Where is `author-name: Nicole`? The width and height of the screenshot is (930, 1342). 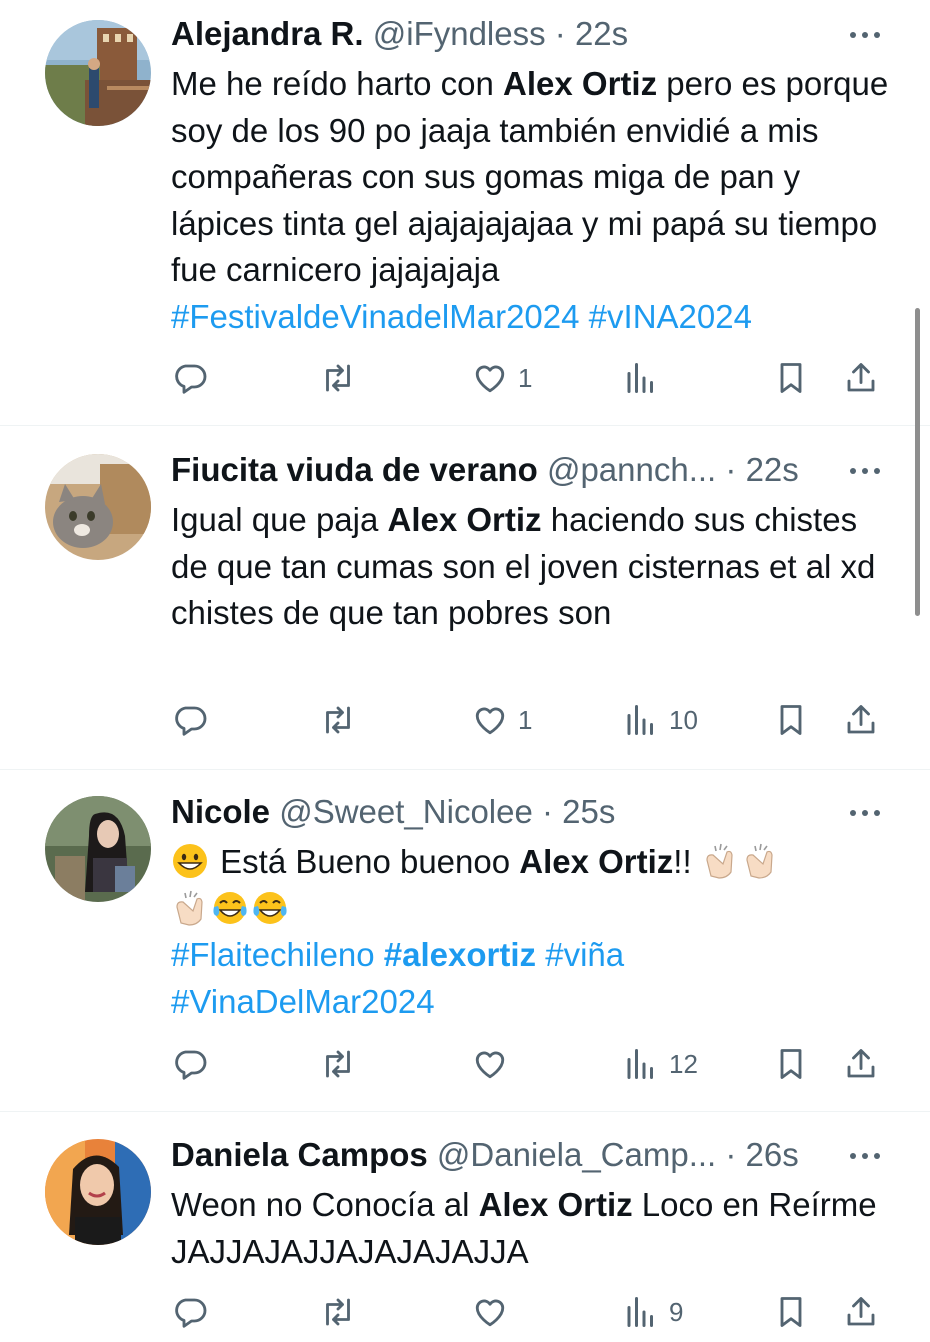 author-name: Nicole is located at coordinates (220, 811).